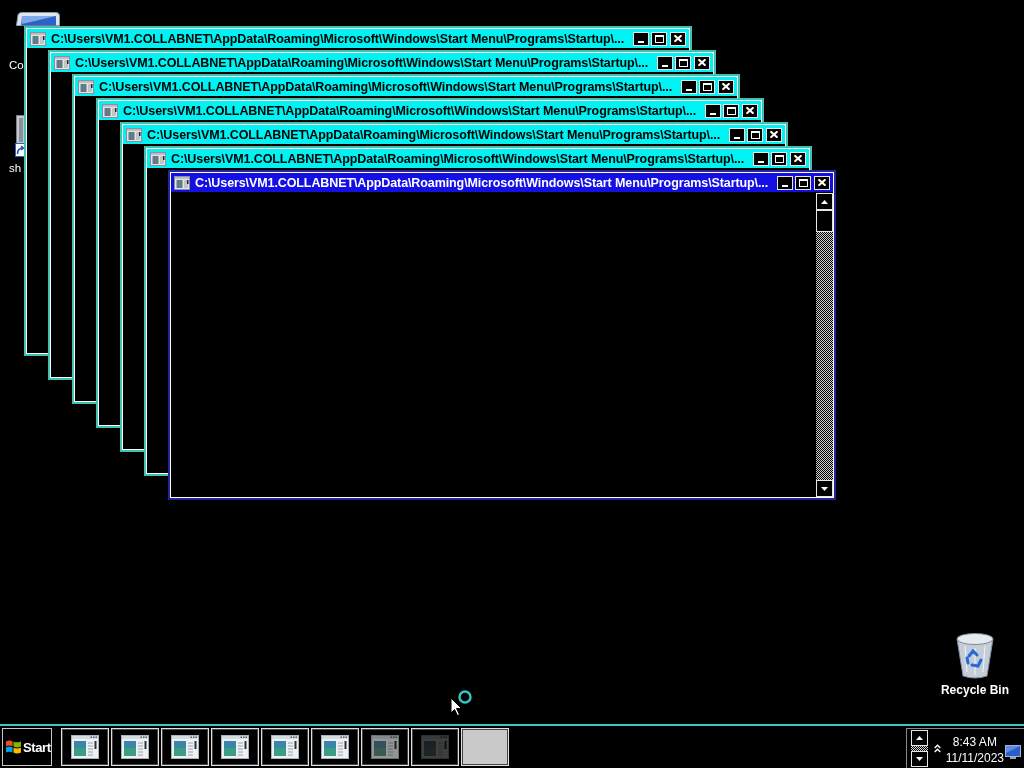 The width and height of the screenshot is (1024, 768). Describe the element at coordinates (974, 757) in the screenshot. I see `clock-date: 11/11/2023` at that location.